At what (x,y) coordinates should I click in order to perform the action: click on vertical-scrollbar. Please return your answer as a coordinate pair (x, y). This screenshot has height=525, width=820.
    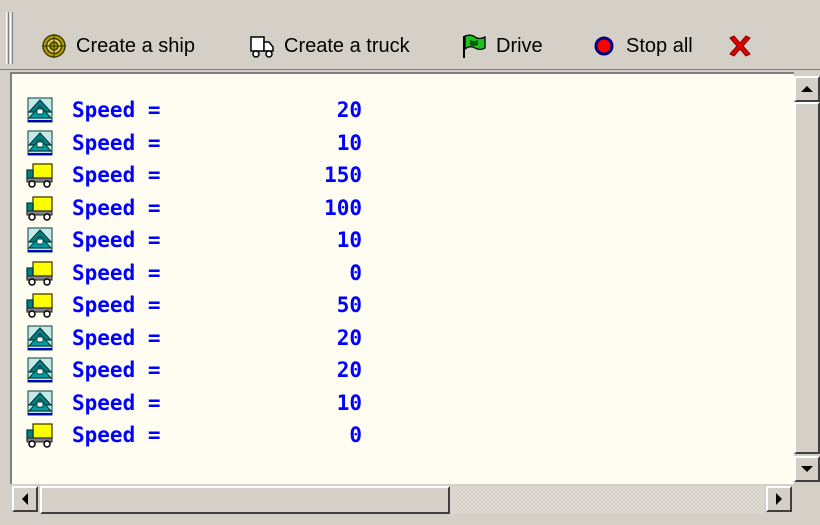
    Looking at the image, I should click on (807, 278).